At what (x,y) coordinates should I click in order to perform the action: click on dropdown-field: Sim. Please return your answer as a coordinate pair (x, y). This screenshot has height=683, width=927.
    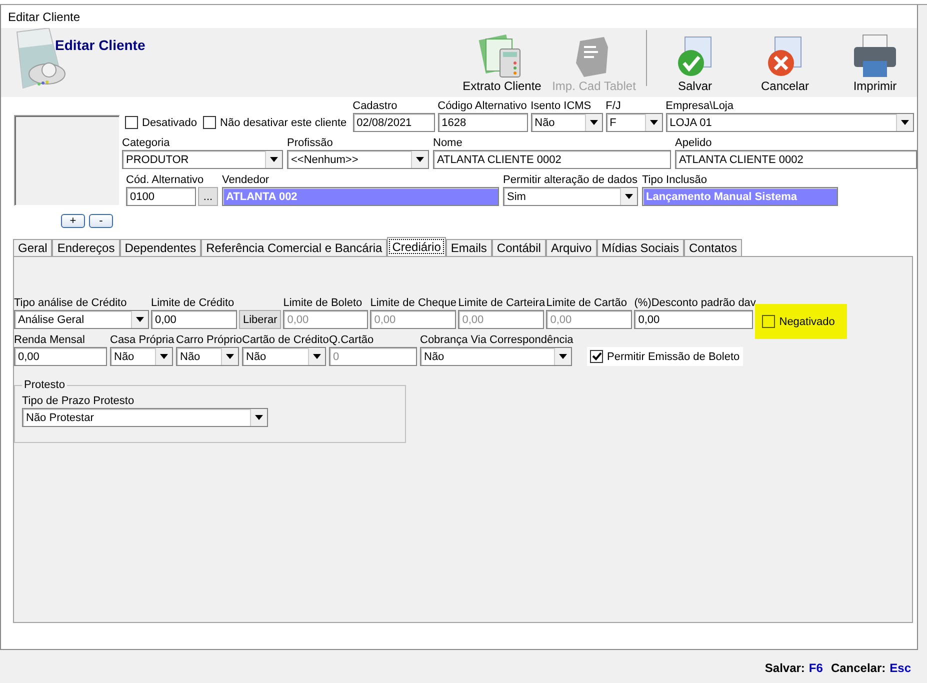
    Looking at the image, I should click on (570, 196).